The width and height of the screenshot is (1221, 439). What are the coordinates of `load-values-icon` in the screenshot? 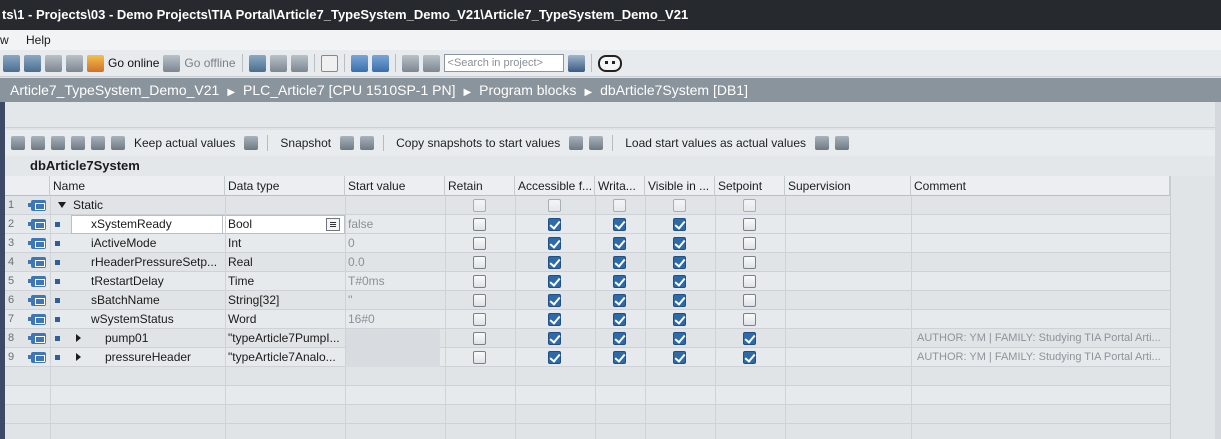 It's located at (822, 143).